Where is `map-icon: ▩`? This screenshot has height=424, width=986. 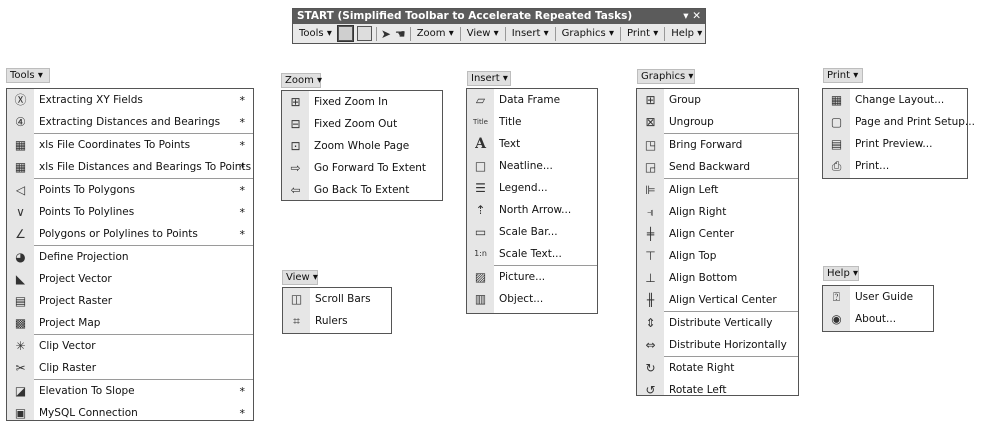 map-icon: ▩ is located at coordinates (20, 323).